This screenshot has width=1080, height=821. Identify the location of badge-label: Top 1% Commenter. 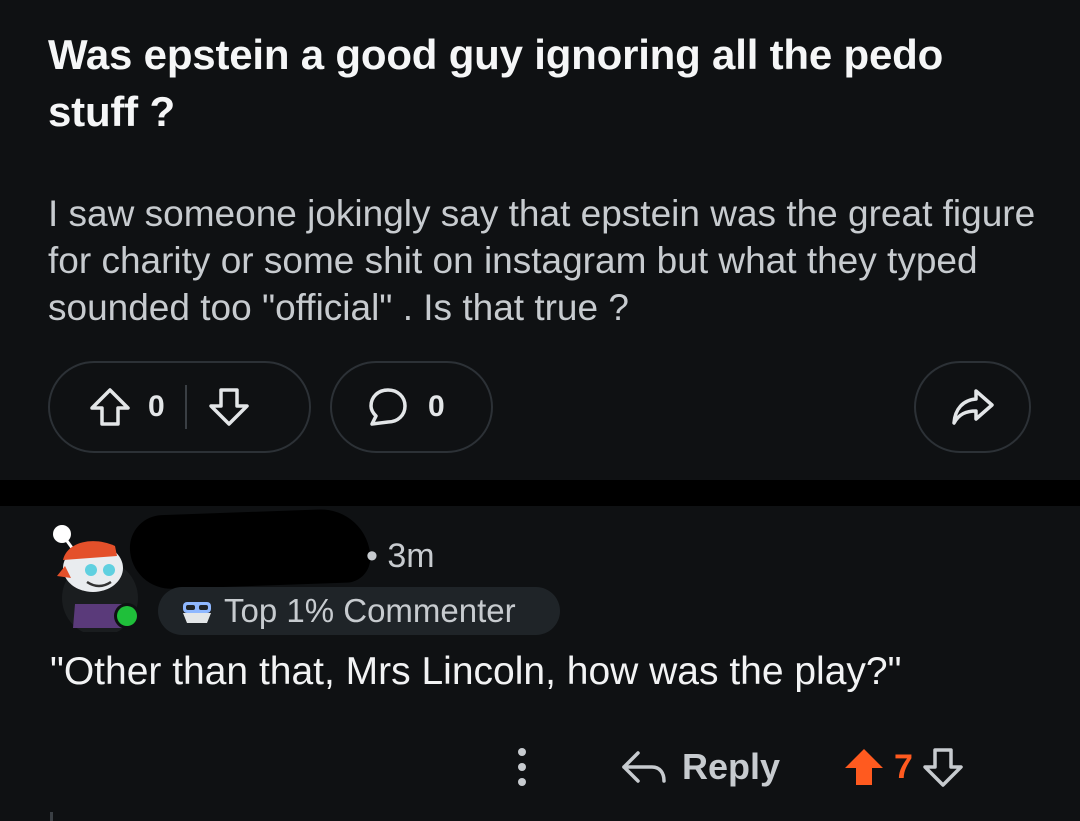
(370, 610).